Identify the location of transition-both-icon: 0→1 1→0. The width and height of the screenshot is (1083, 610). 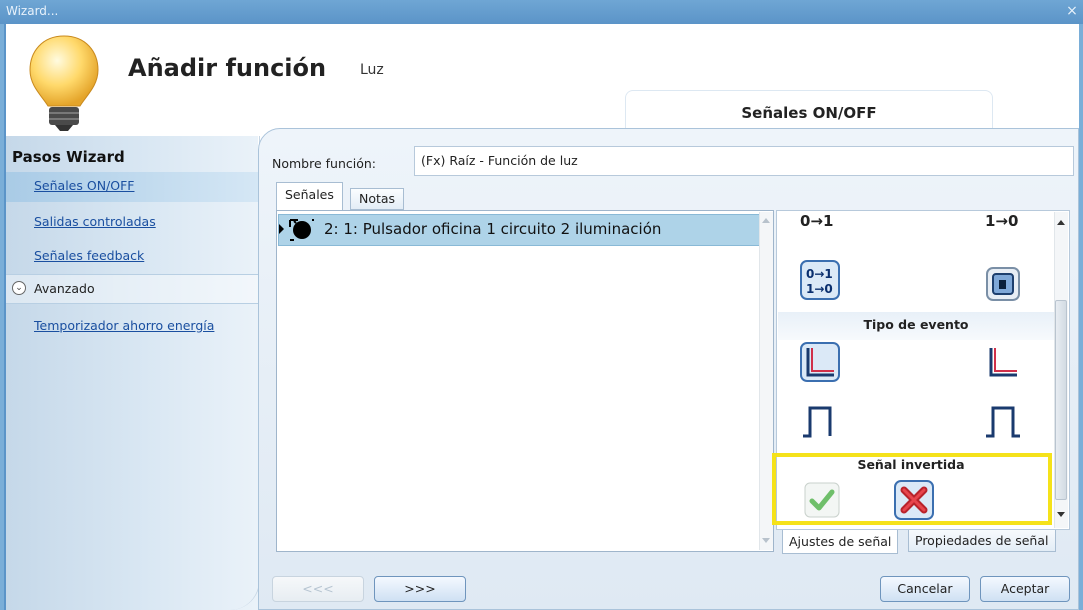
(820, 280).